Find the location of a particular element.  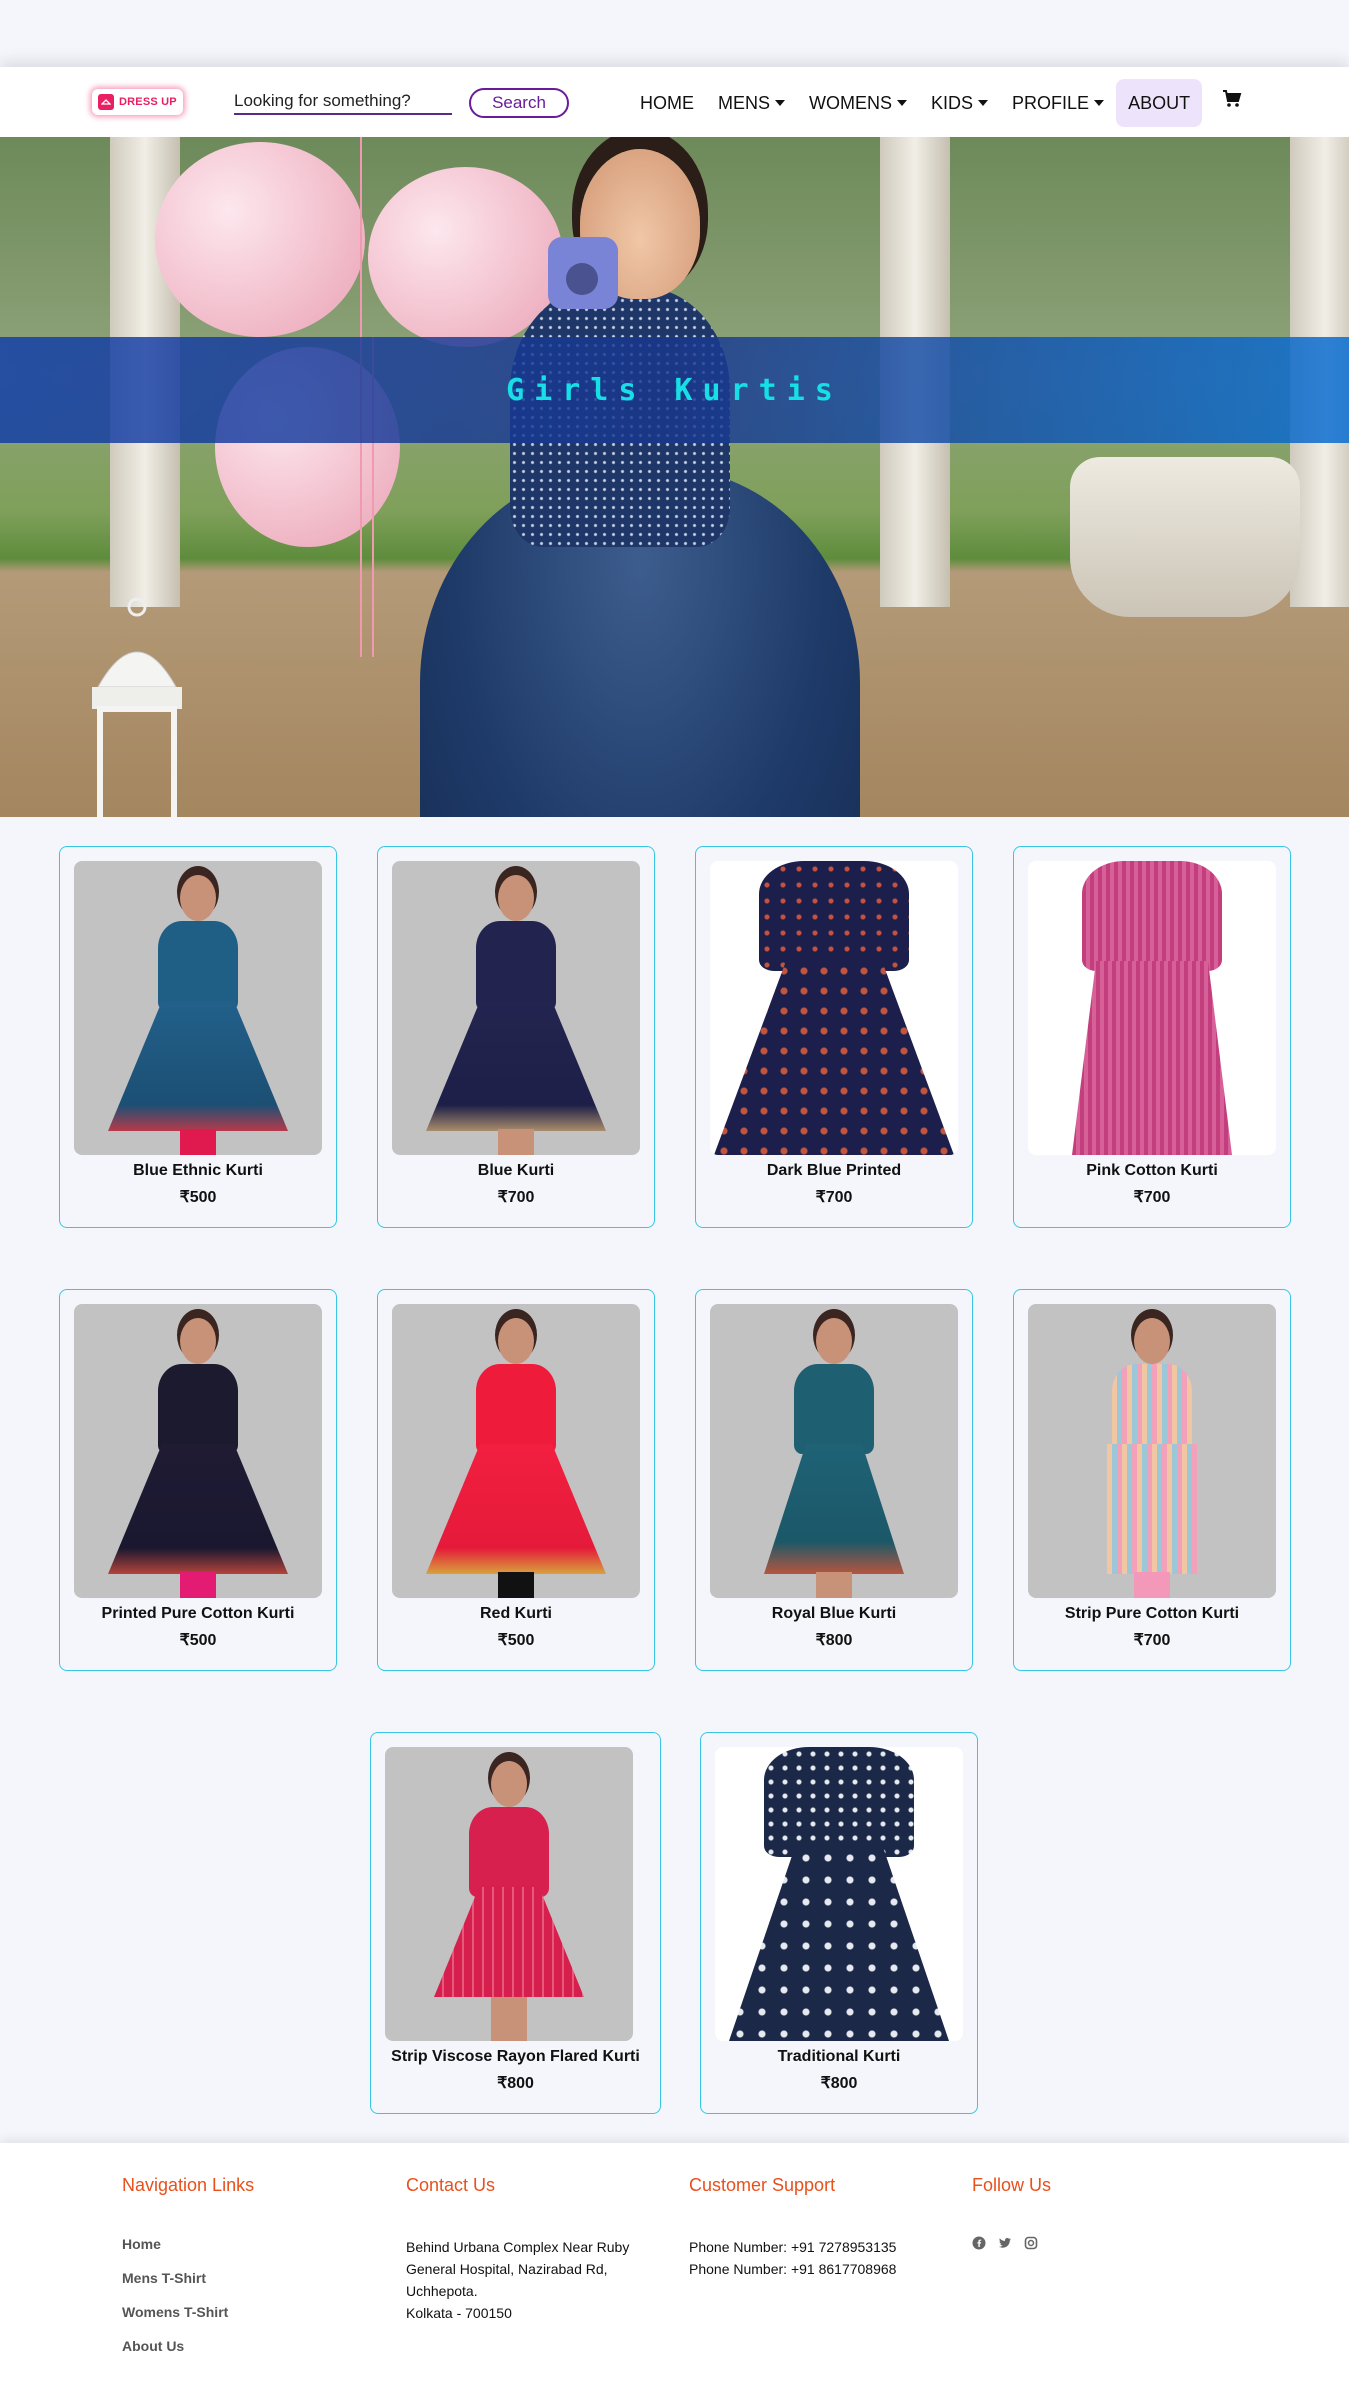

menu-item-mens: MENS is located at coordinates (751, 103).